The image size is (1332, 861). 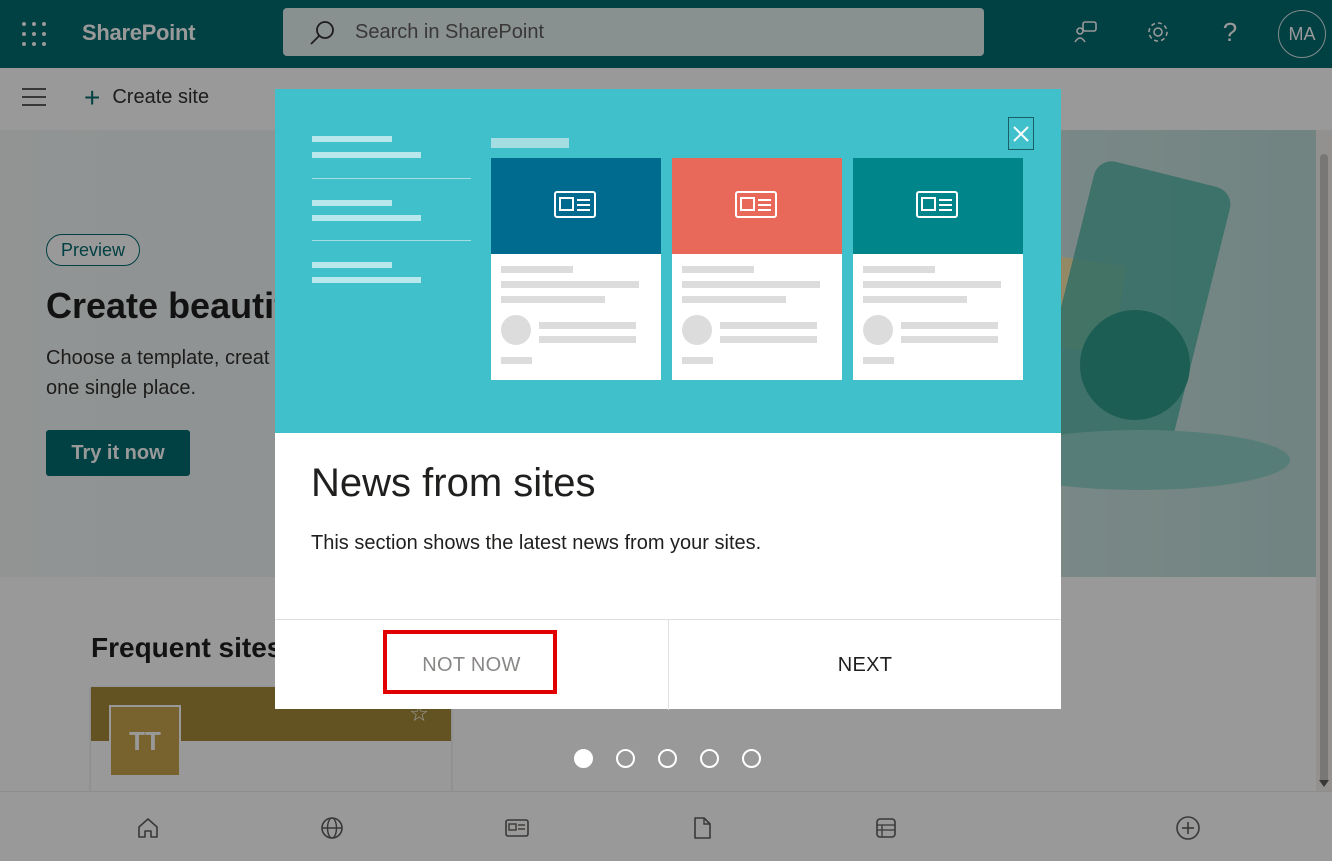 I want to click on close-icon, so click(x=1021, y=133).